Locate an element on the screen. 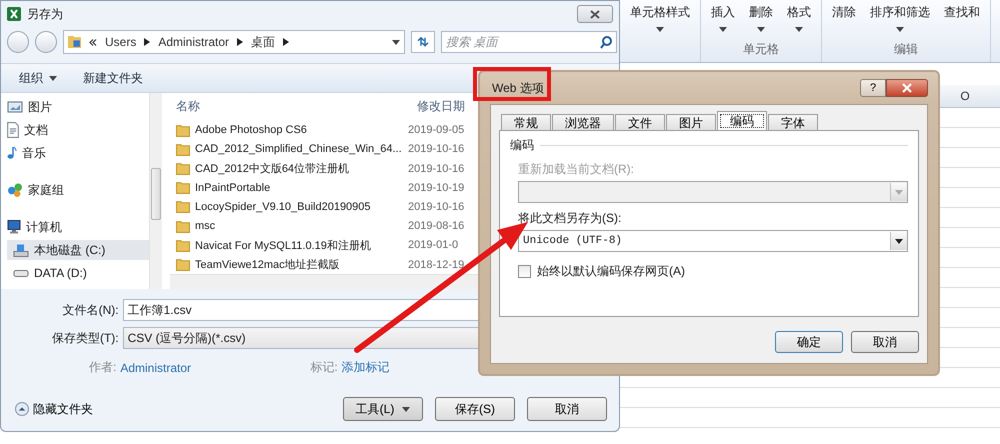  hide-folders-button: 隐藏文件夹 is located at coordinates (54, 409).